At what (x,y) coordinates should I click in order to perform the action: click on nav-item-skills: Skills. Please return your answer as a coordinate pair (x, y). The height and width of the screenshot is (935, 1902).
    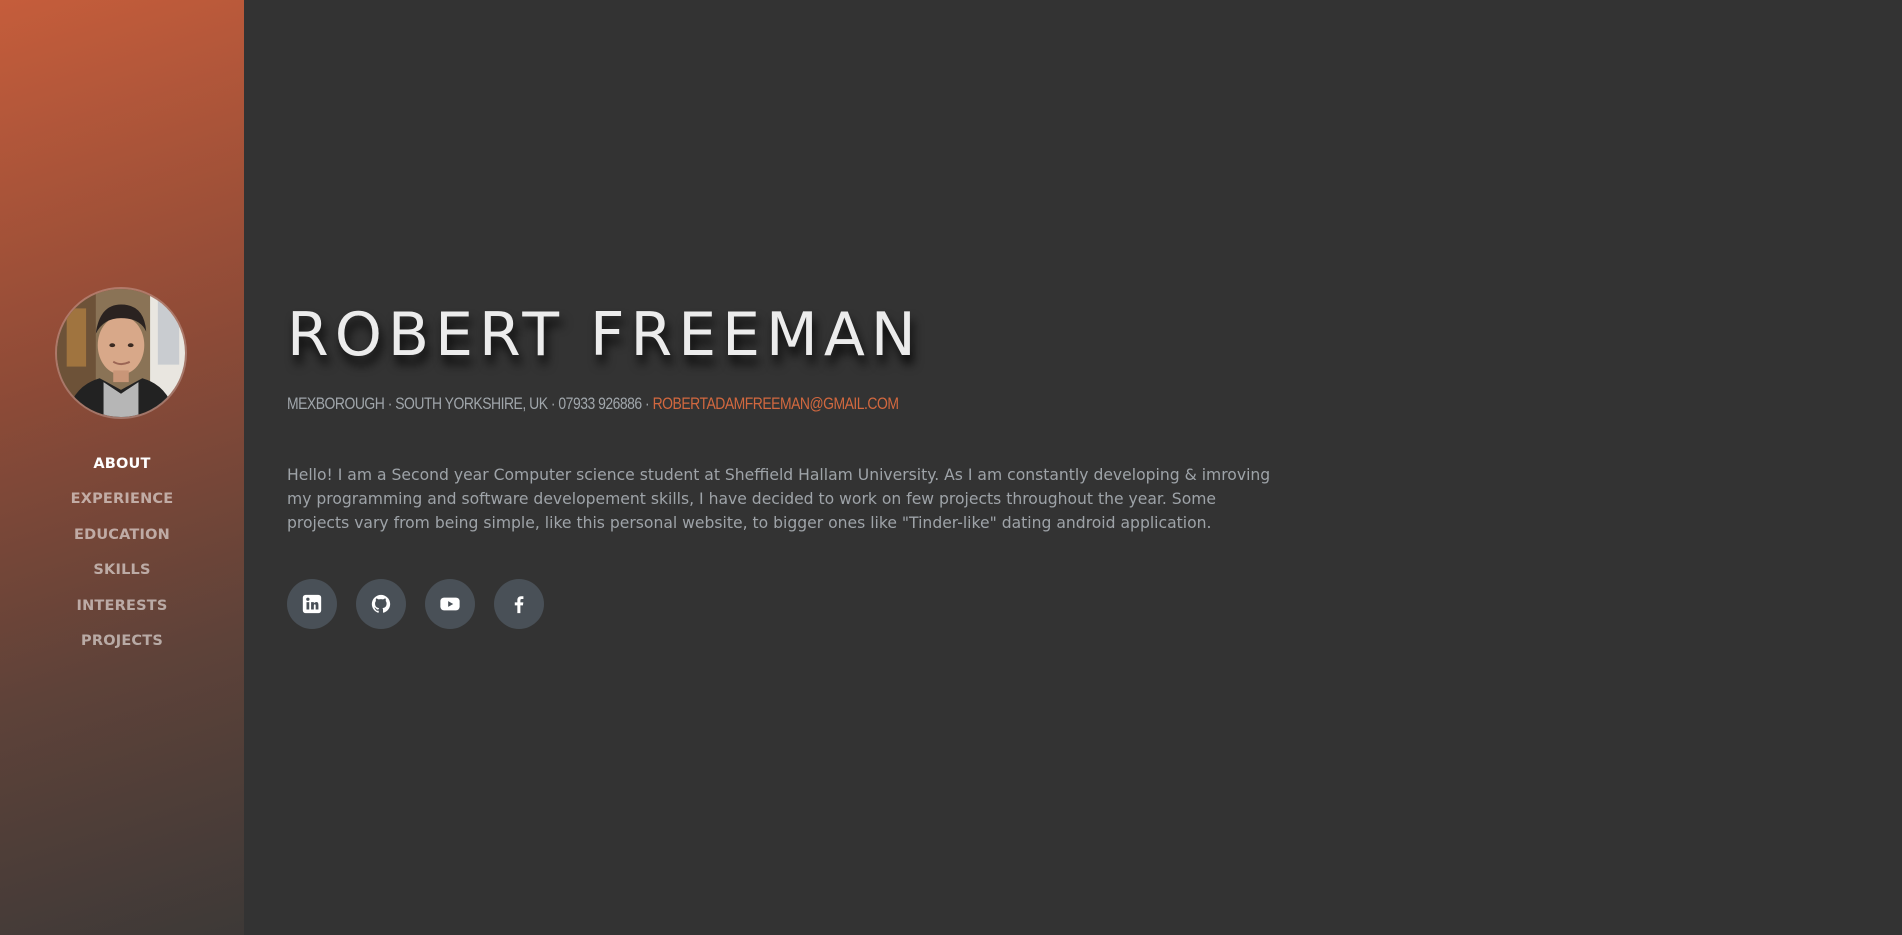
    Looking at the image, I should click on (122, 571).